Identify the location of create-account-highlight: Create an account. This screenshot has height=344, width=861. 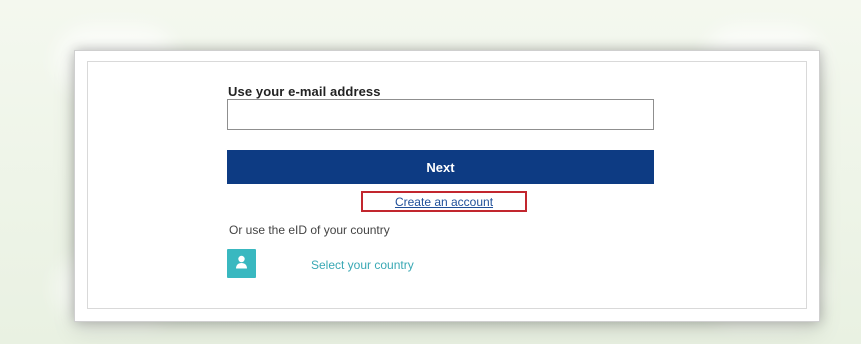
(444, 201).